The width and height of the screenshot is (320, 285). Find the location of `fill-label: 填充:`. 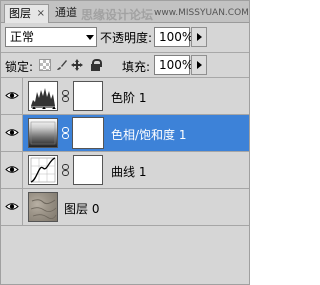

fill-label: 填充: is located at coordinates (136, 67).